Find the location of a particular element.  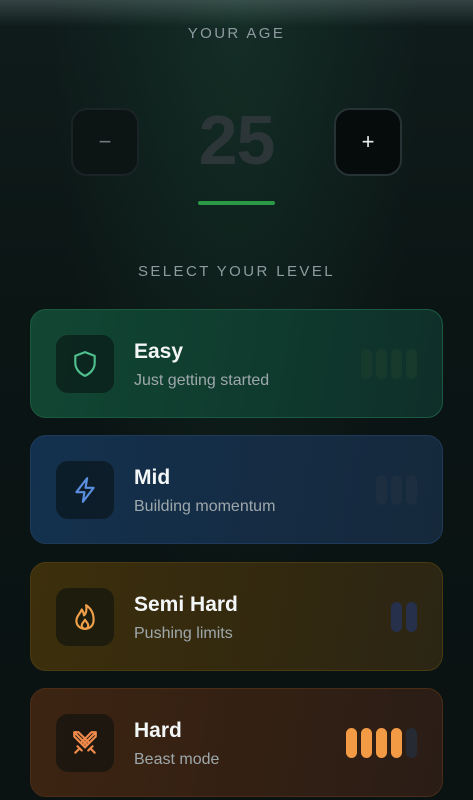

level-subtitle: Beast mode is located at coordinates (177, 759).